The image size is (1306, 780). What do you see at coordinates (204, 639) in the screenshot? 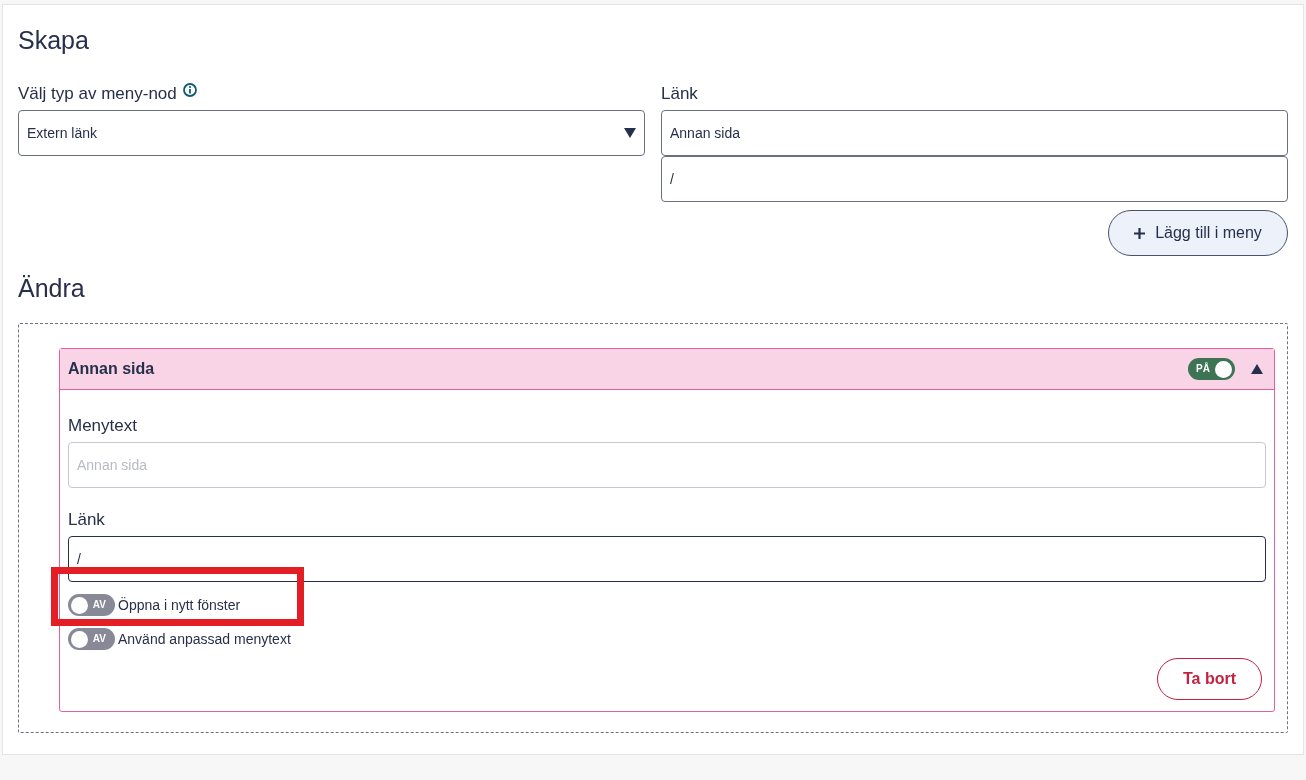
I see `option-label: Använd anpassad menytext` at bounding box center [204, 639].